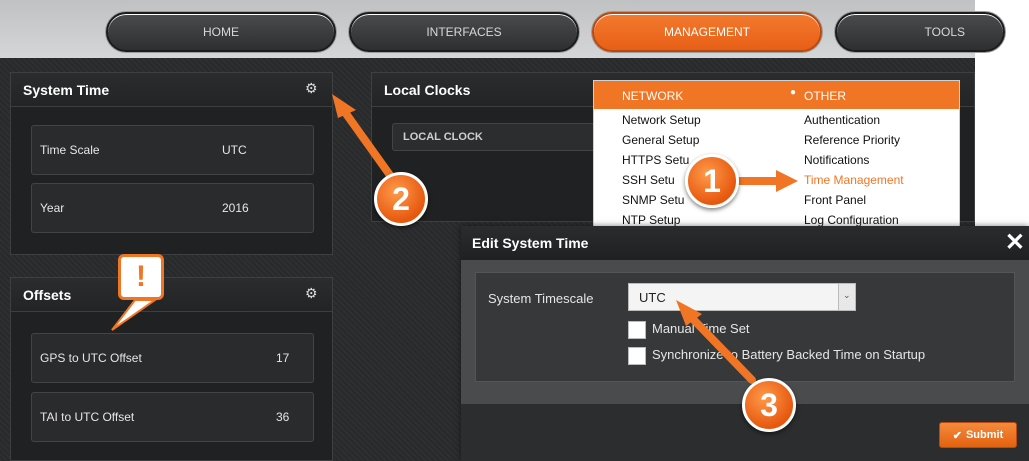 This screenshot has height=461, width=1029. What do you see at coordinates (957, 435) in the screenshot?
I see `check-icon: ✔` at bounding box center [957, 435].